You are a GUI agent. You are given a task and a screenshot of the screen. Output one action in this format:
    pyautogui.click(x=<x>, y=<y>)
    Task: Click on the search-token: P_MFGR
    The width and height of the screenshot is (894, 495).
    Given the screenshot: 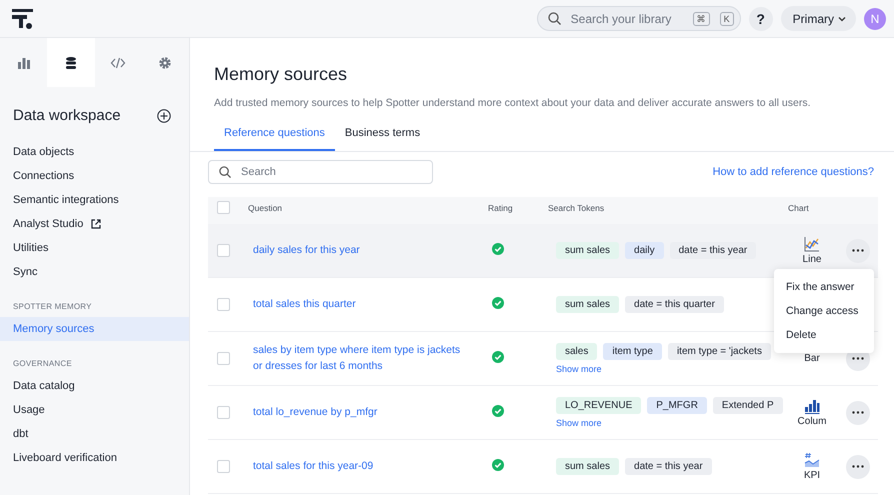 What is the action you would take?
    pyautogui.click(x=677, y=405)
    